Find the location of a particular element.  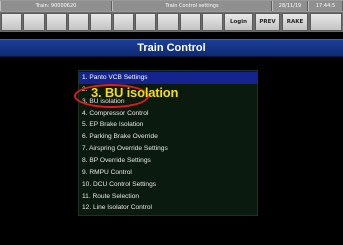

screen-title: Train Control settings is located at coordinates (192, 6).